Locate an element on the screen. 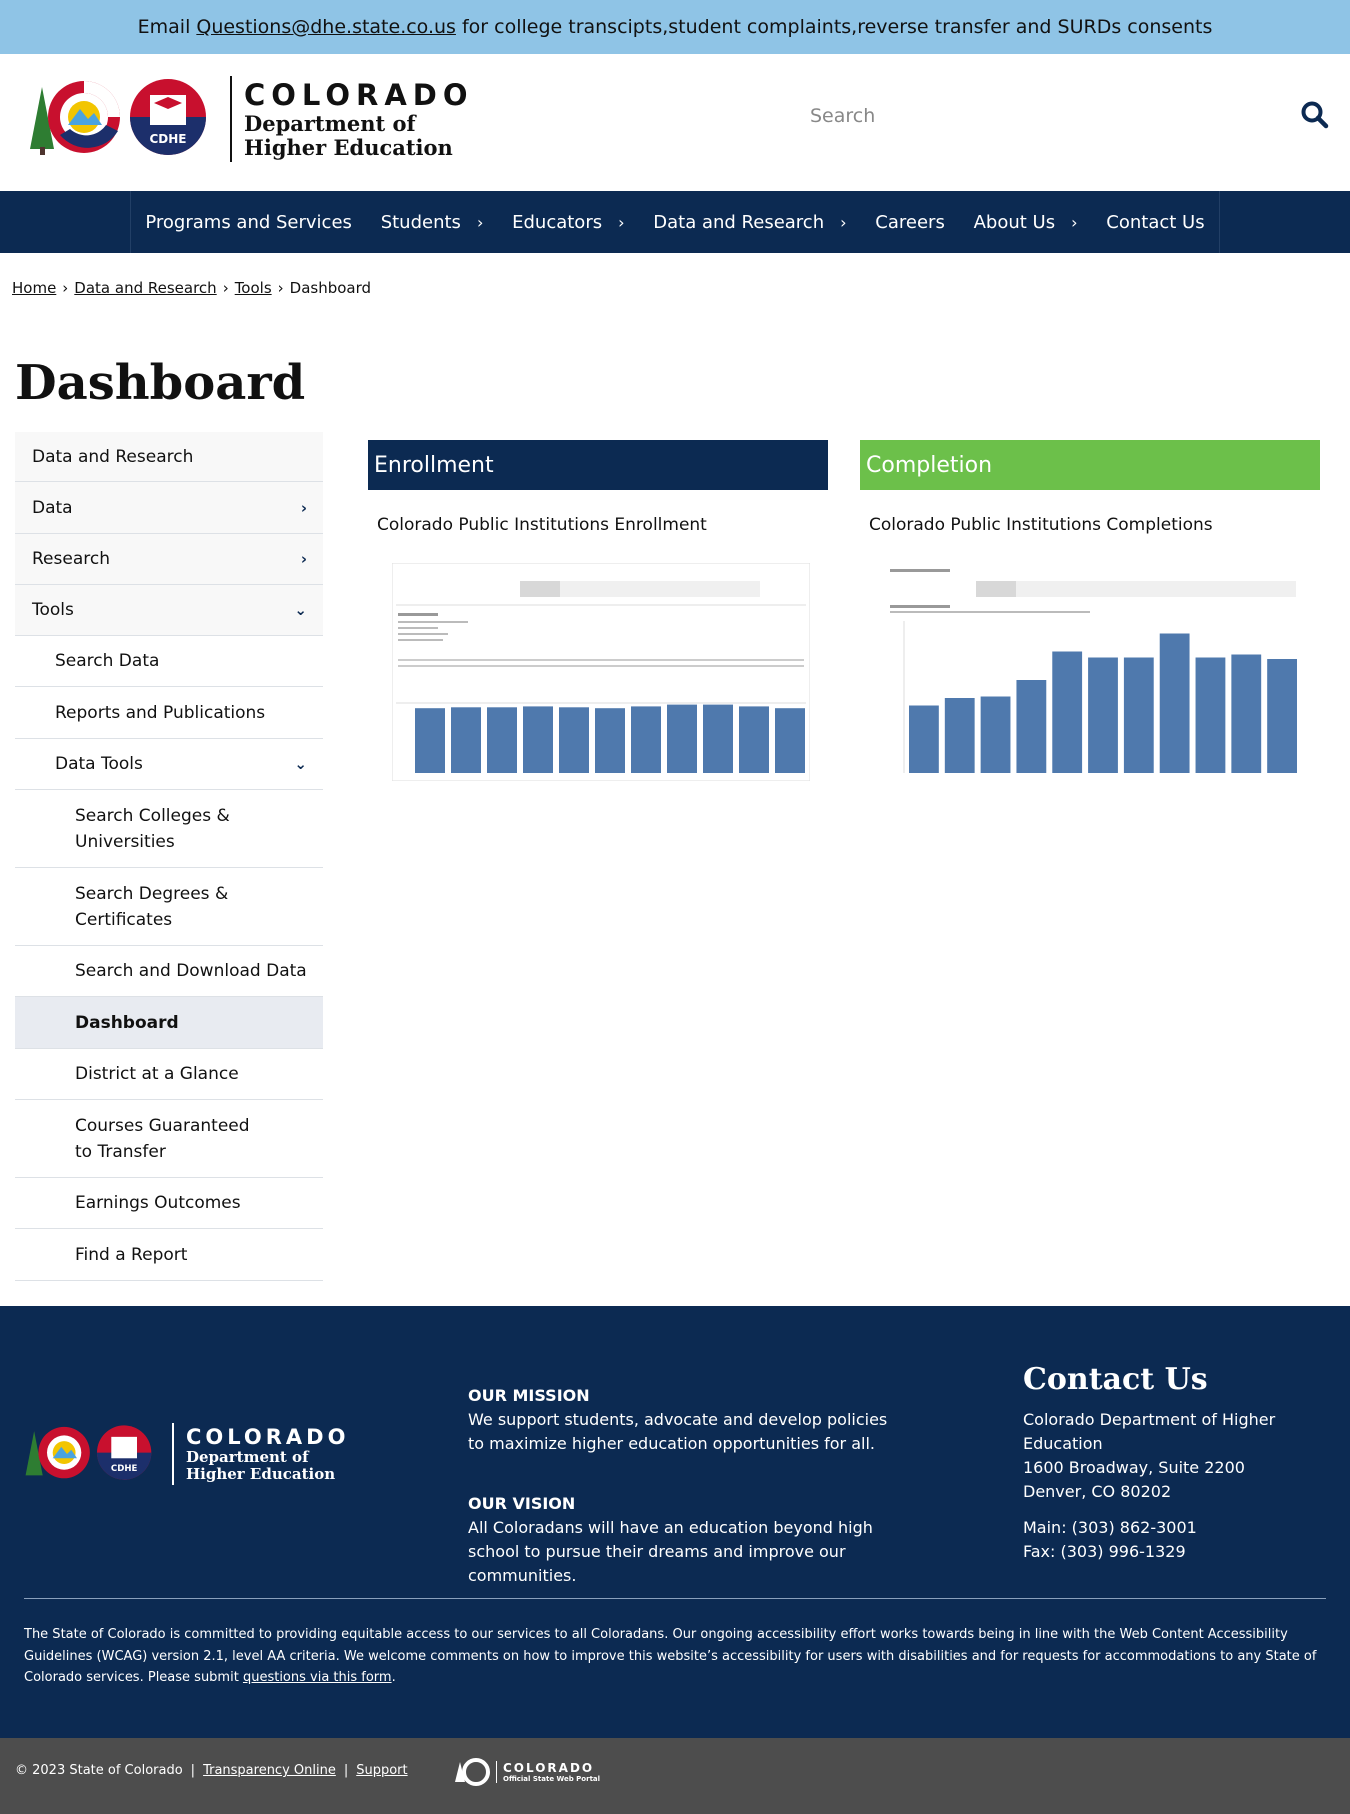 The height and width of the screenshot is (1814, 1350). sidebar-item-district-at-a-glance: District at a Glance is located at coordinates (169, 1074).